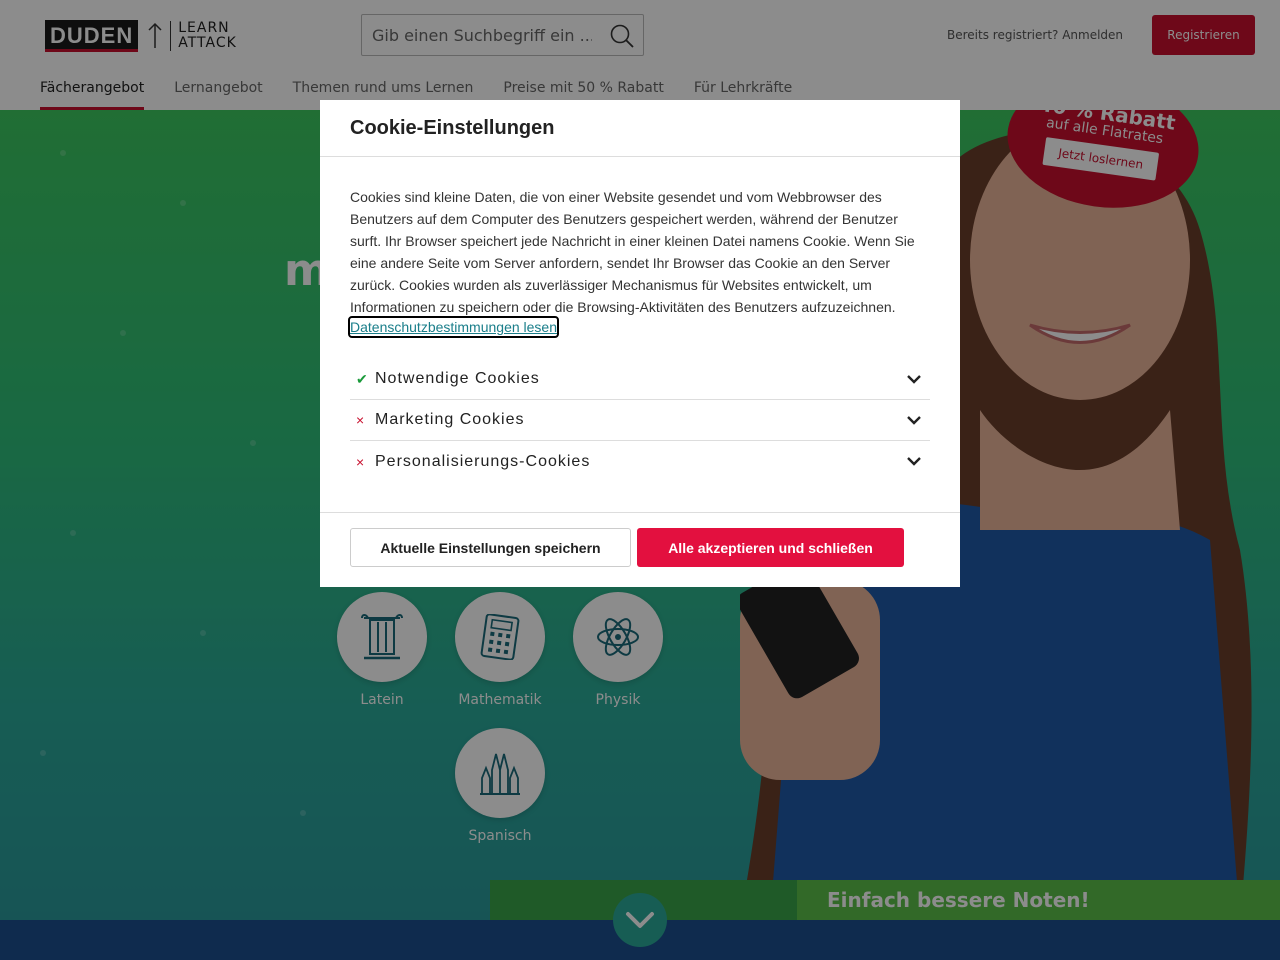 This screenshot has height=960, width=1280. Describe the element at coordinates (640, 379) in the screenshot. I see `cookie-category-necessary: ✔ Notwendige Cookies` at that location.